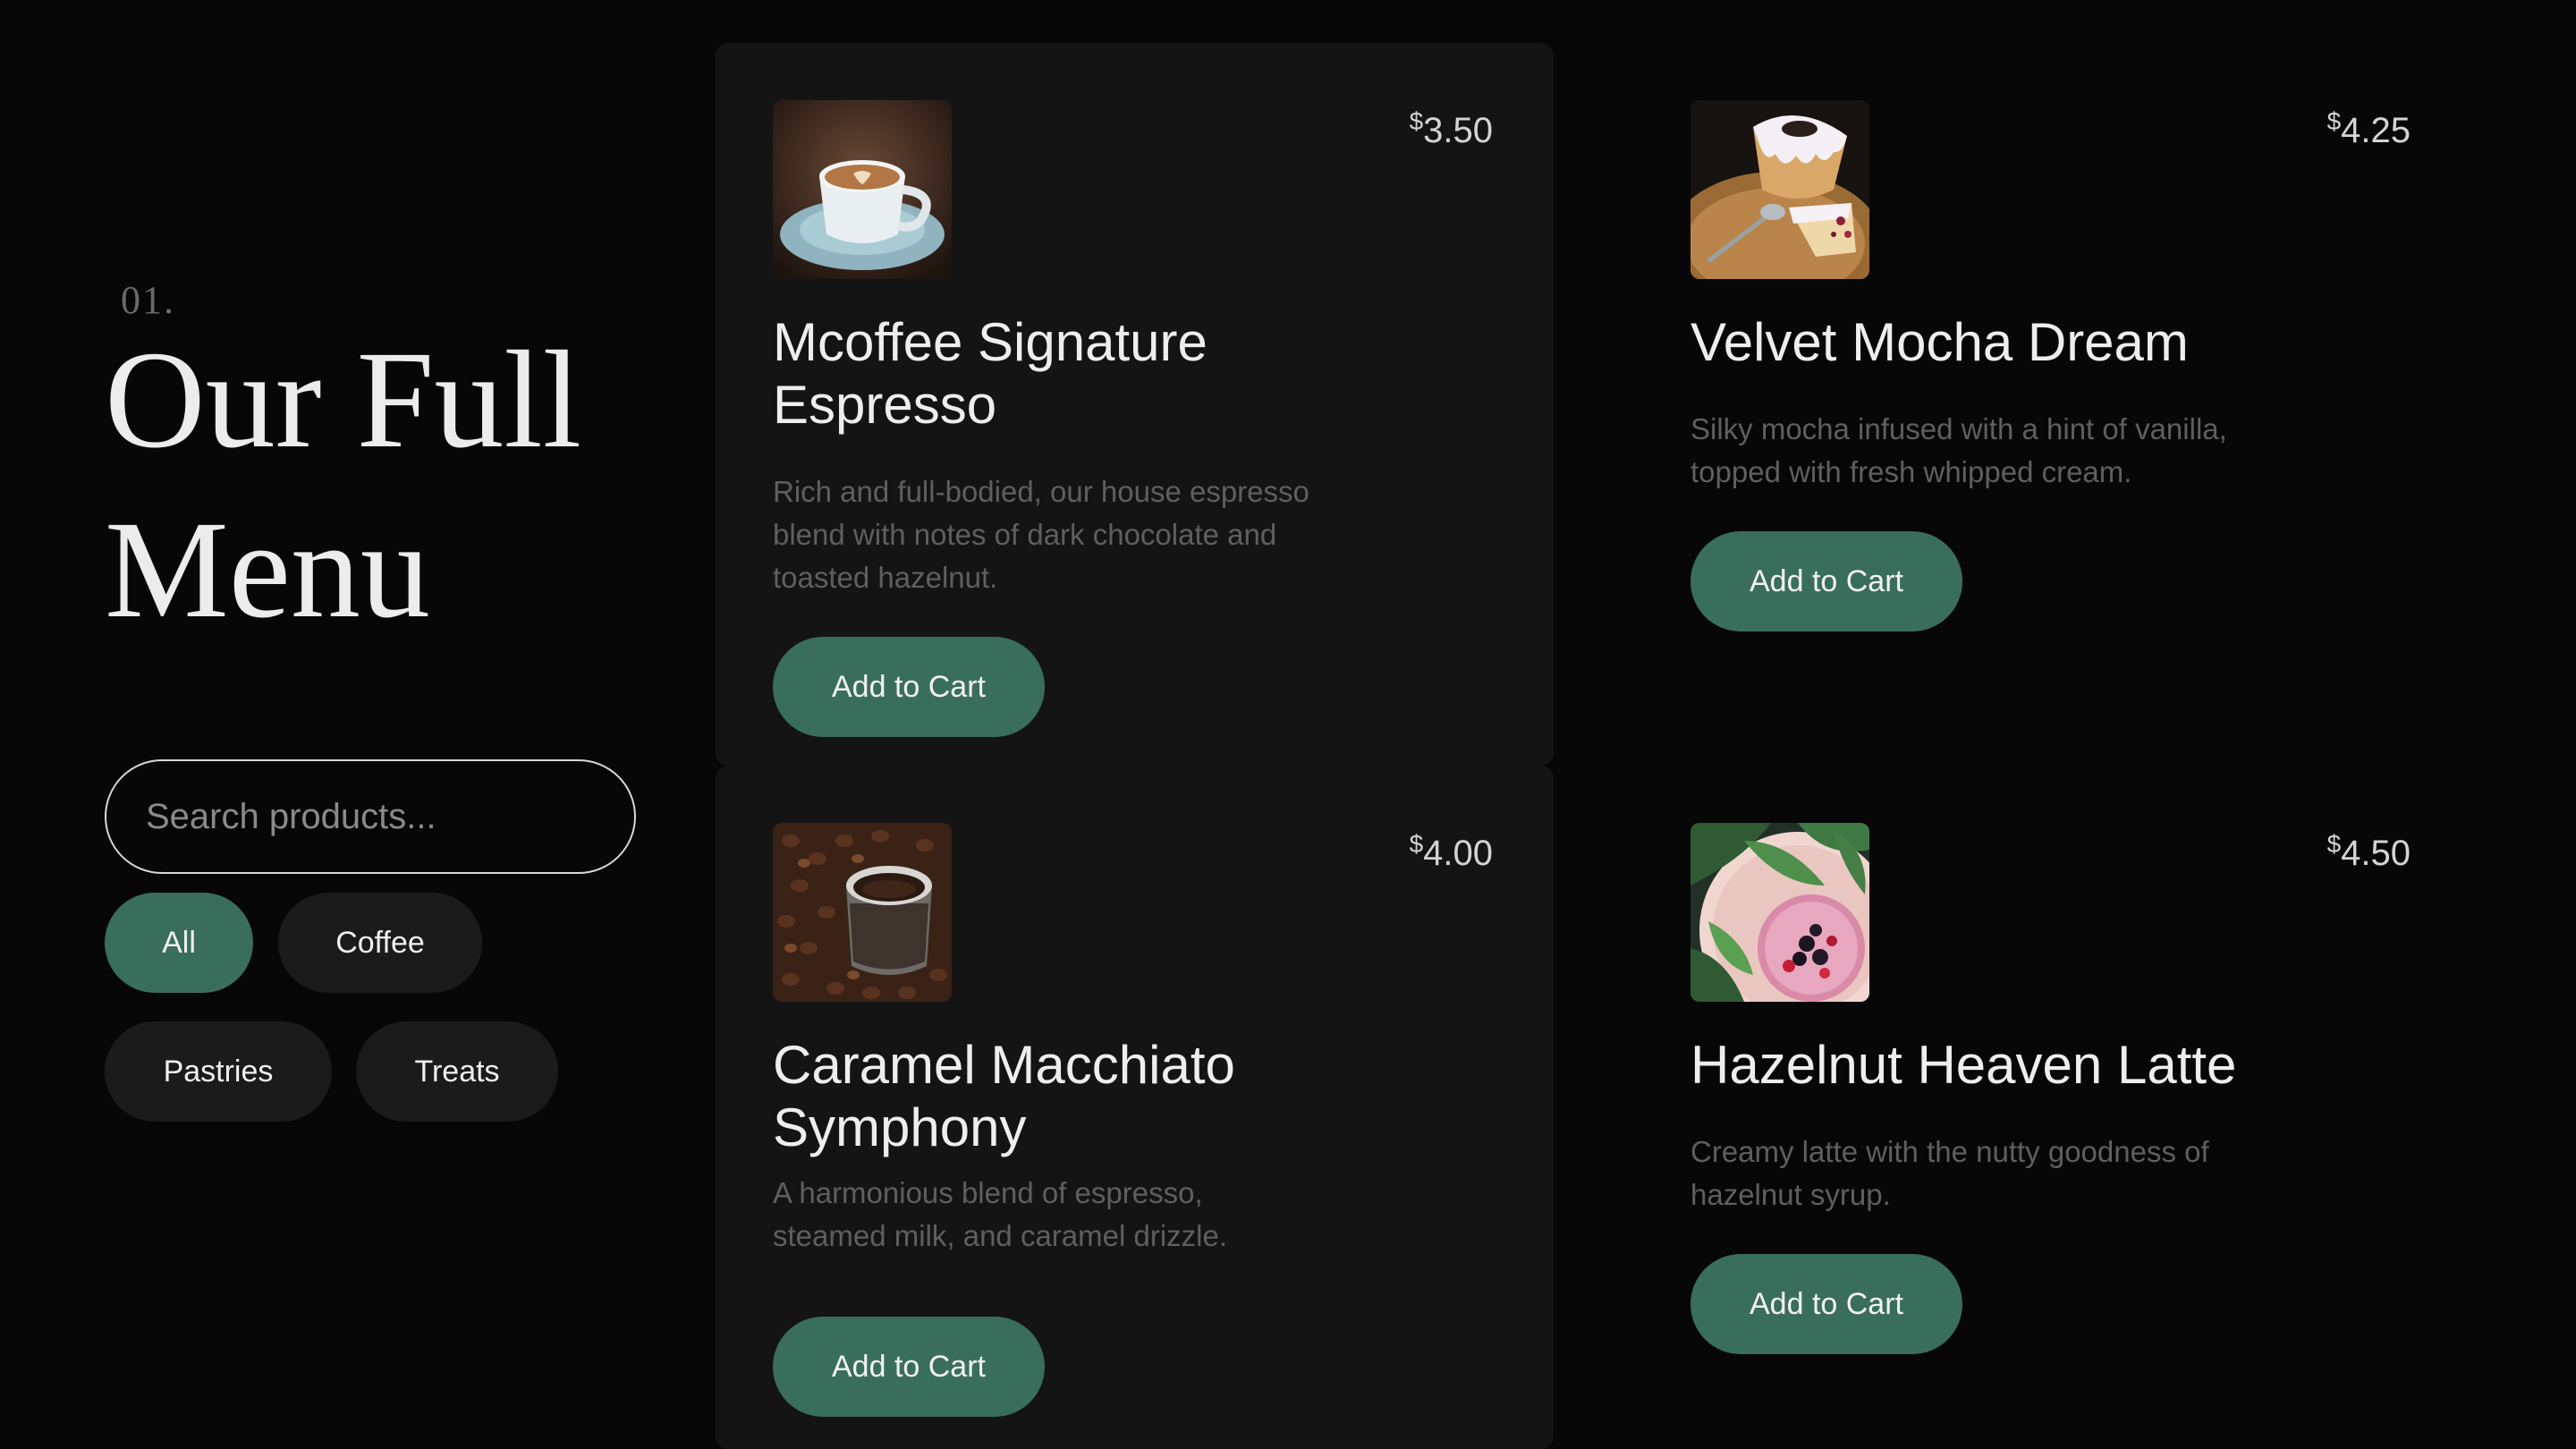  What do you see at coordinates (862, 912) in the screenshot?
I see `coffee-grounds-image` at bounding box center [862, 912].